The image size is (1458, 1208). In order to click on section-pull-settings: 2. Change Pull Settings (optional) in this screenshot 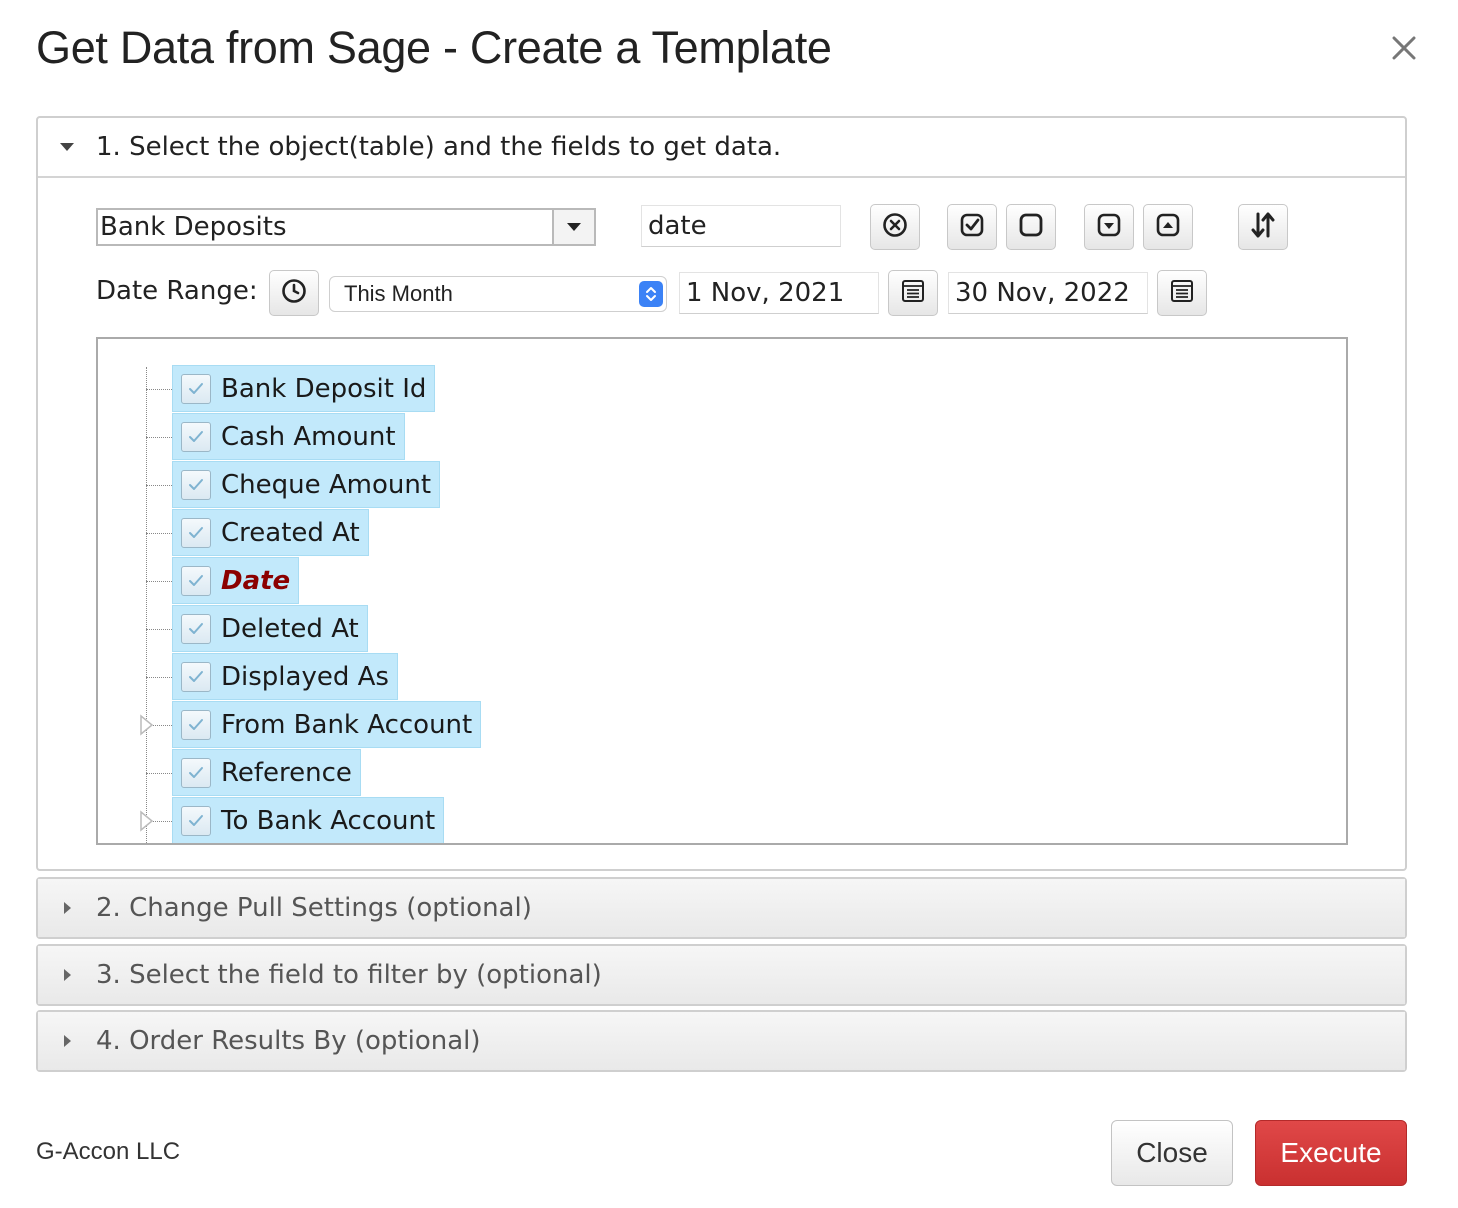, I will do `click(721, 908)`.